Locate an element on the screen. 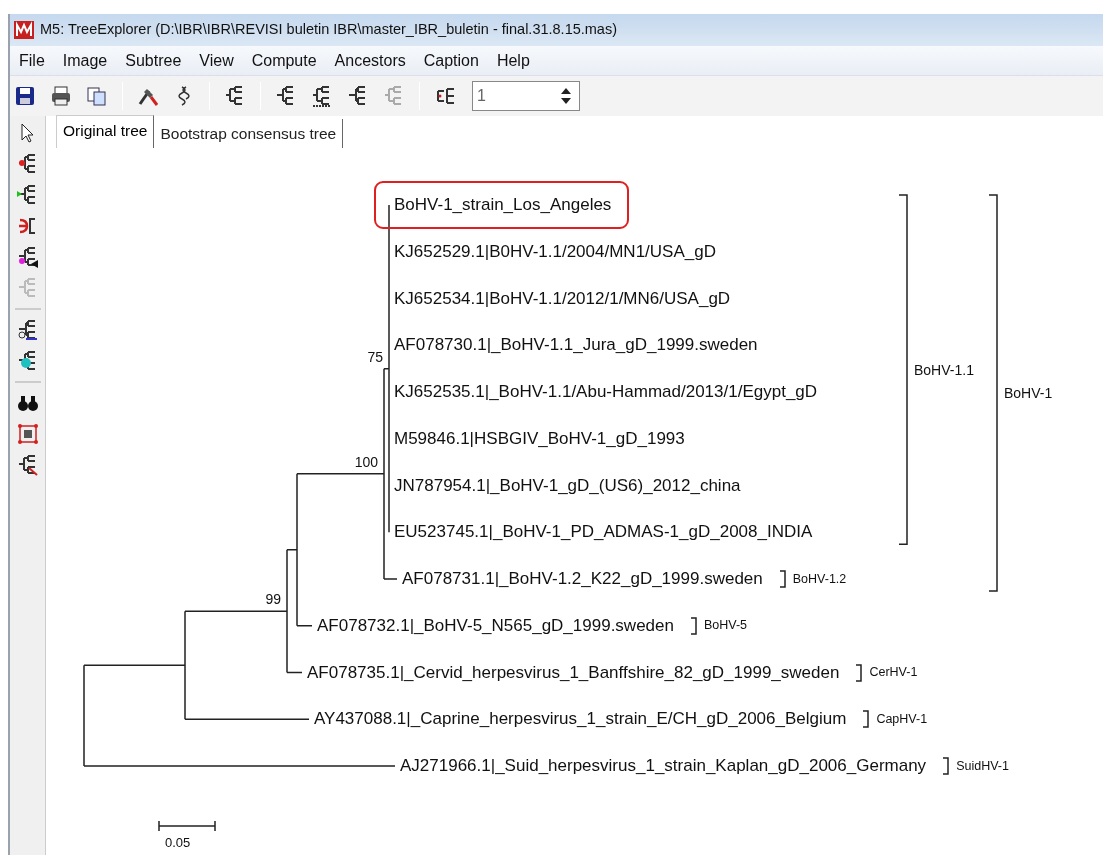 The width and height of the screenshot is (1103, 855). menu-item: Subtree is located at coordinates (153, 60).